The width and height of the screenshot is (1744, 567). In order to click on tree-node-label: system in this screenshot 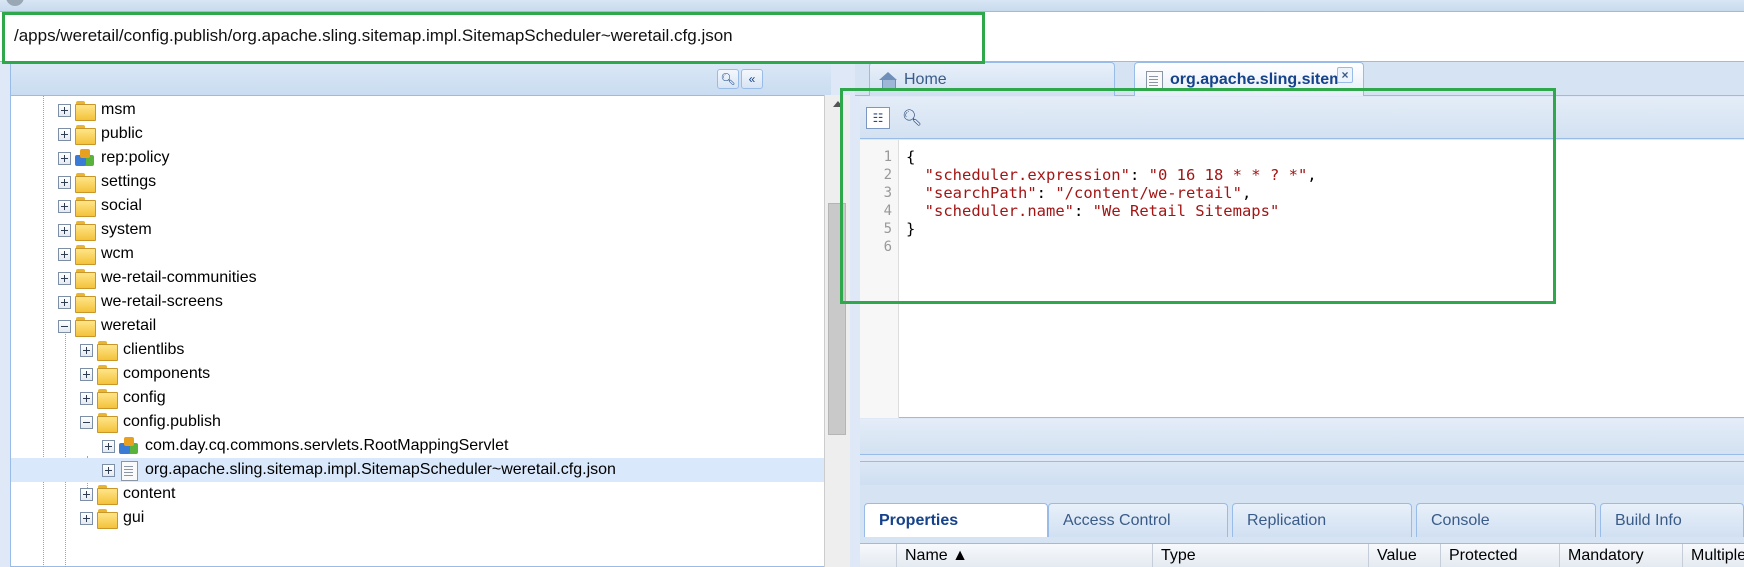, I will do `click(126, 229)`.